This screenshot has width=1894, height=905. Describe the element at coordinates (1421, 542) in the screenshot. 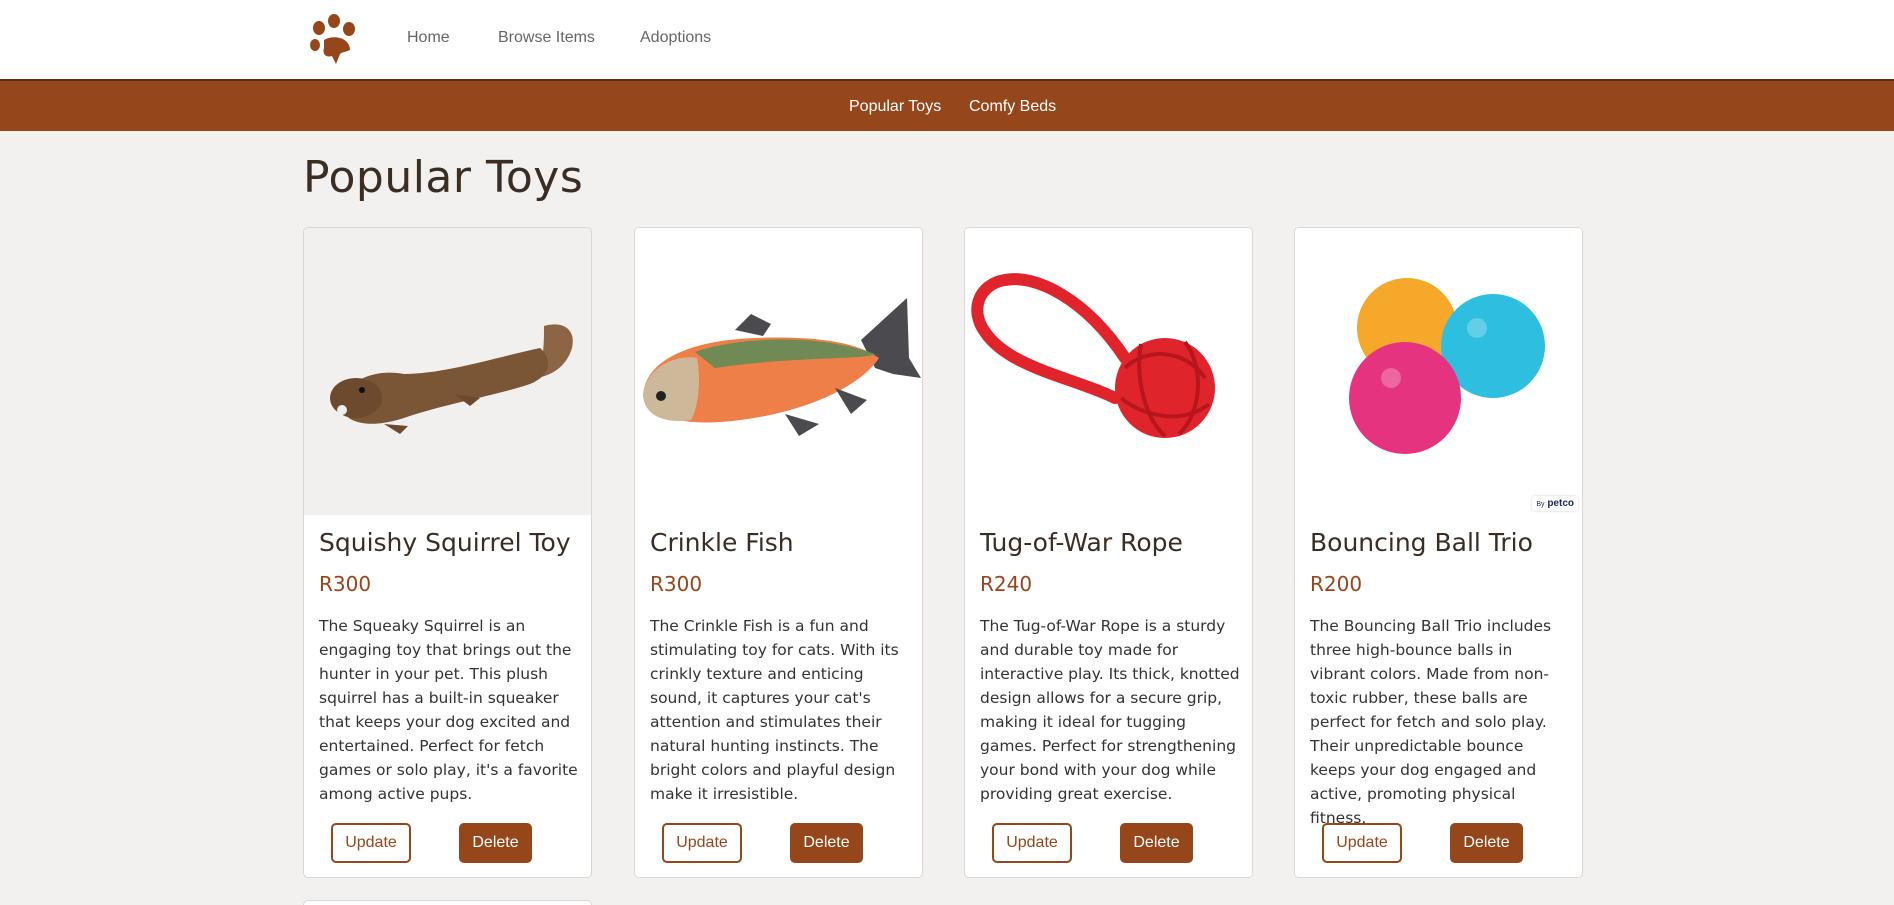

I see `product-name: Bouncing Ball Trio` at that location.